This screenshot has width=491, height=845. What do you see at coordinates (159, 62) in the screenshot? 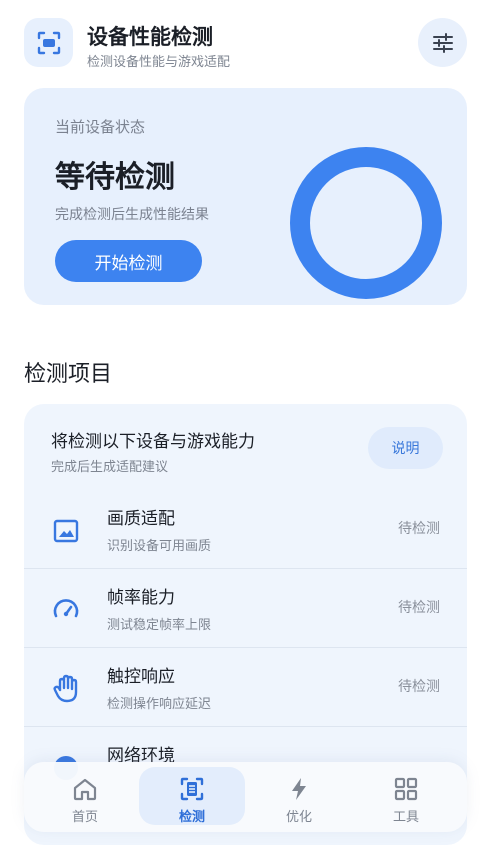
I see `page-subtitle: 检测设备性能与游戏适配` at bounding box center [159, 62].